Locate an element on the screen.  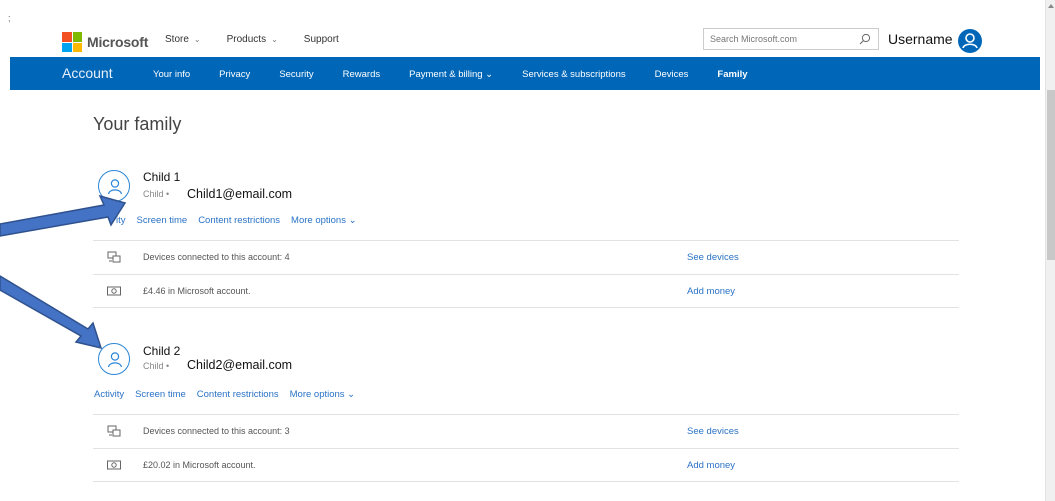
money-row: £4.46 in Microsoft account. Add money is located at coordinates (526, 291).